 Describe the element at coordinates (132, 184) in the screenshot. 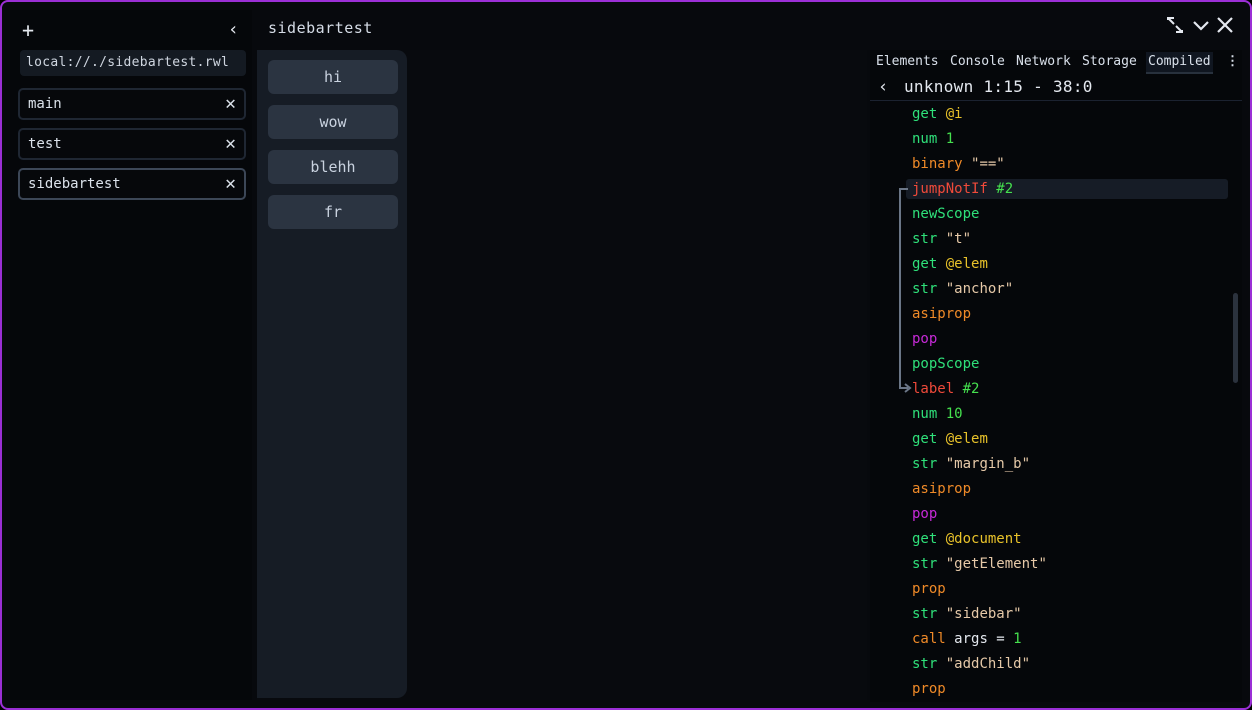

I see `tab-sidebartest: sidebartest ✕` at that location.